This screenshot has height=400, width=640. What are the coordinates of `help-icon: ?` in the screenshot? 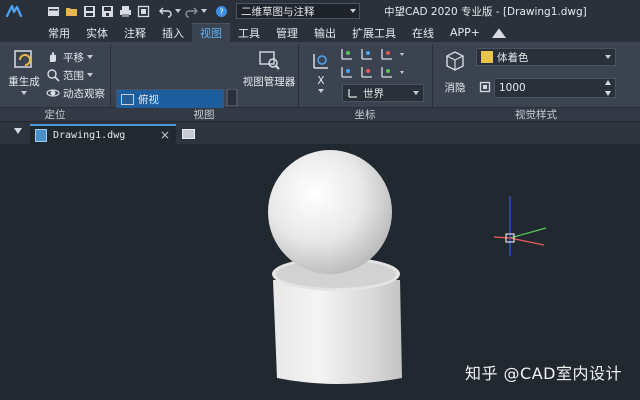 It's located at (221, 11).